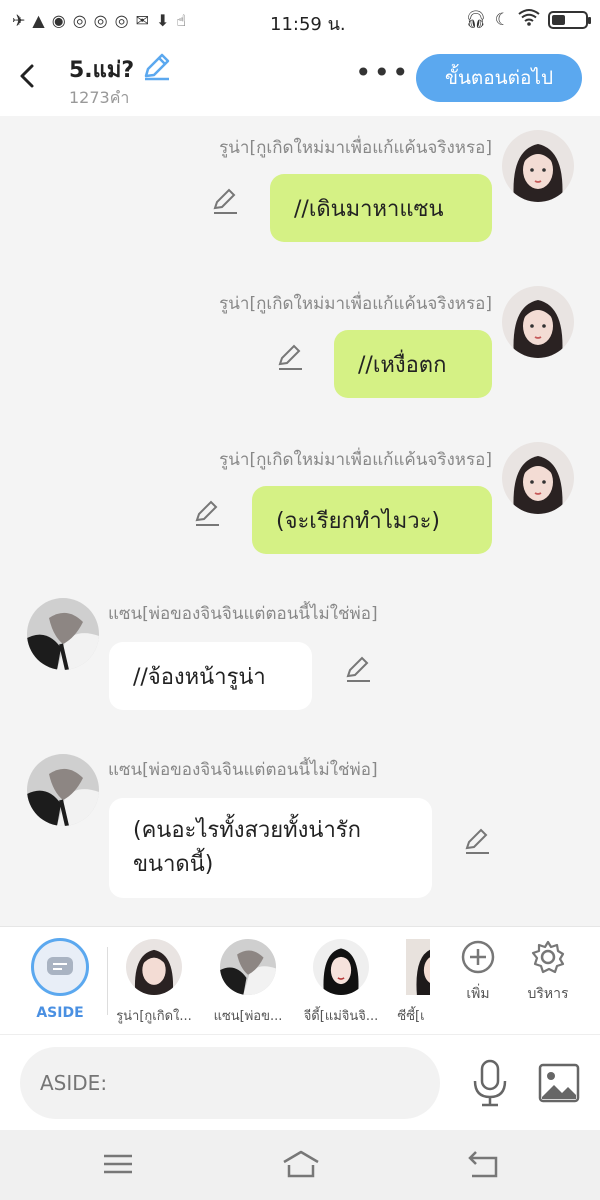 The image size is (600, 1200). Describe the element at coordinates (300, 78) in the screenshot. I see `header: 5.แม่? 1273คำ ••• ขั้นตอนต่อไป` at that location.